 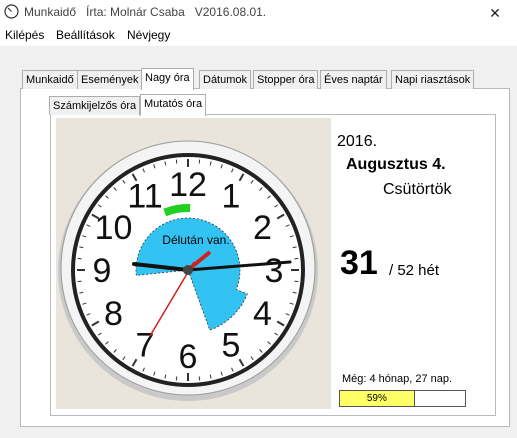 I want to click on week-number: 31, so click(x=359, y=263).